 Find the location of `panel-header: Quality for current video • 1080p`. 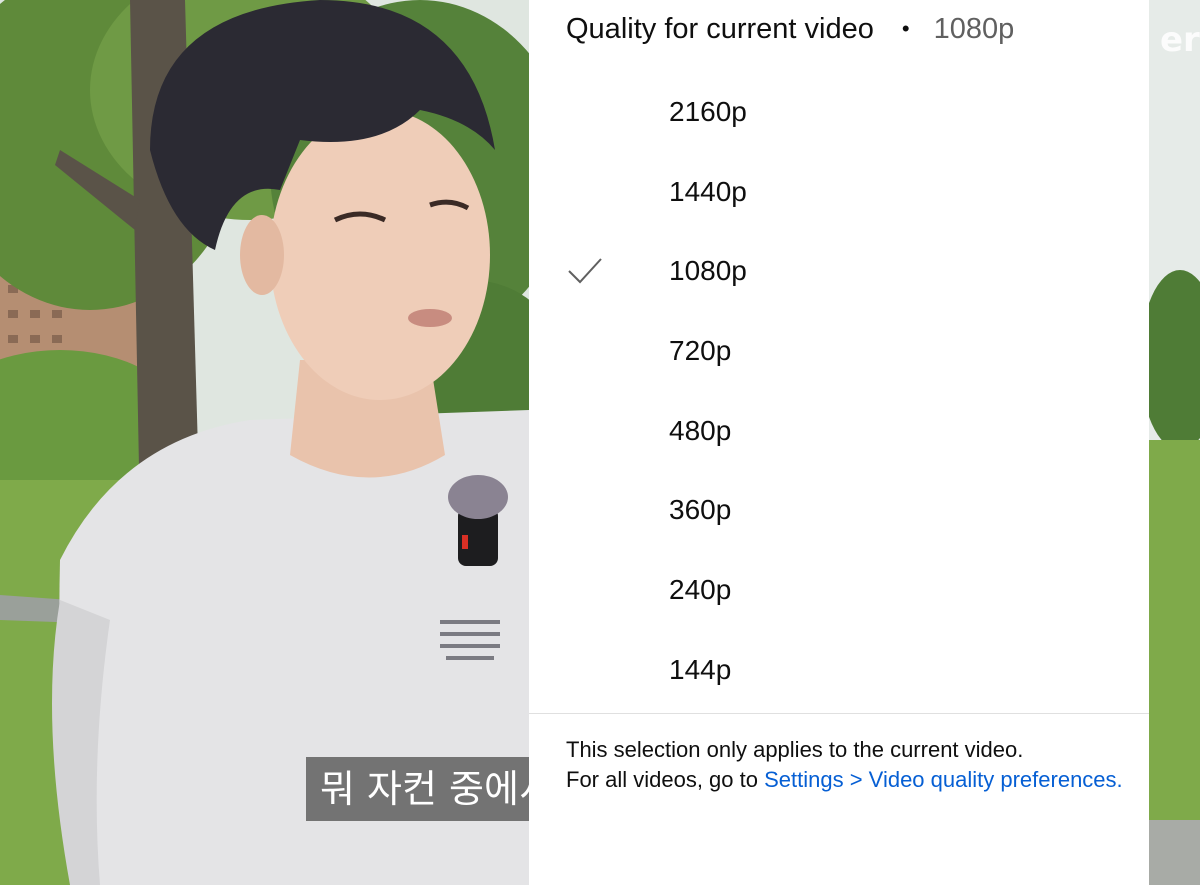

panel-header: Quality for current video • 1080p is located at coordinates (790, 29).